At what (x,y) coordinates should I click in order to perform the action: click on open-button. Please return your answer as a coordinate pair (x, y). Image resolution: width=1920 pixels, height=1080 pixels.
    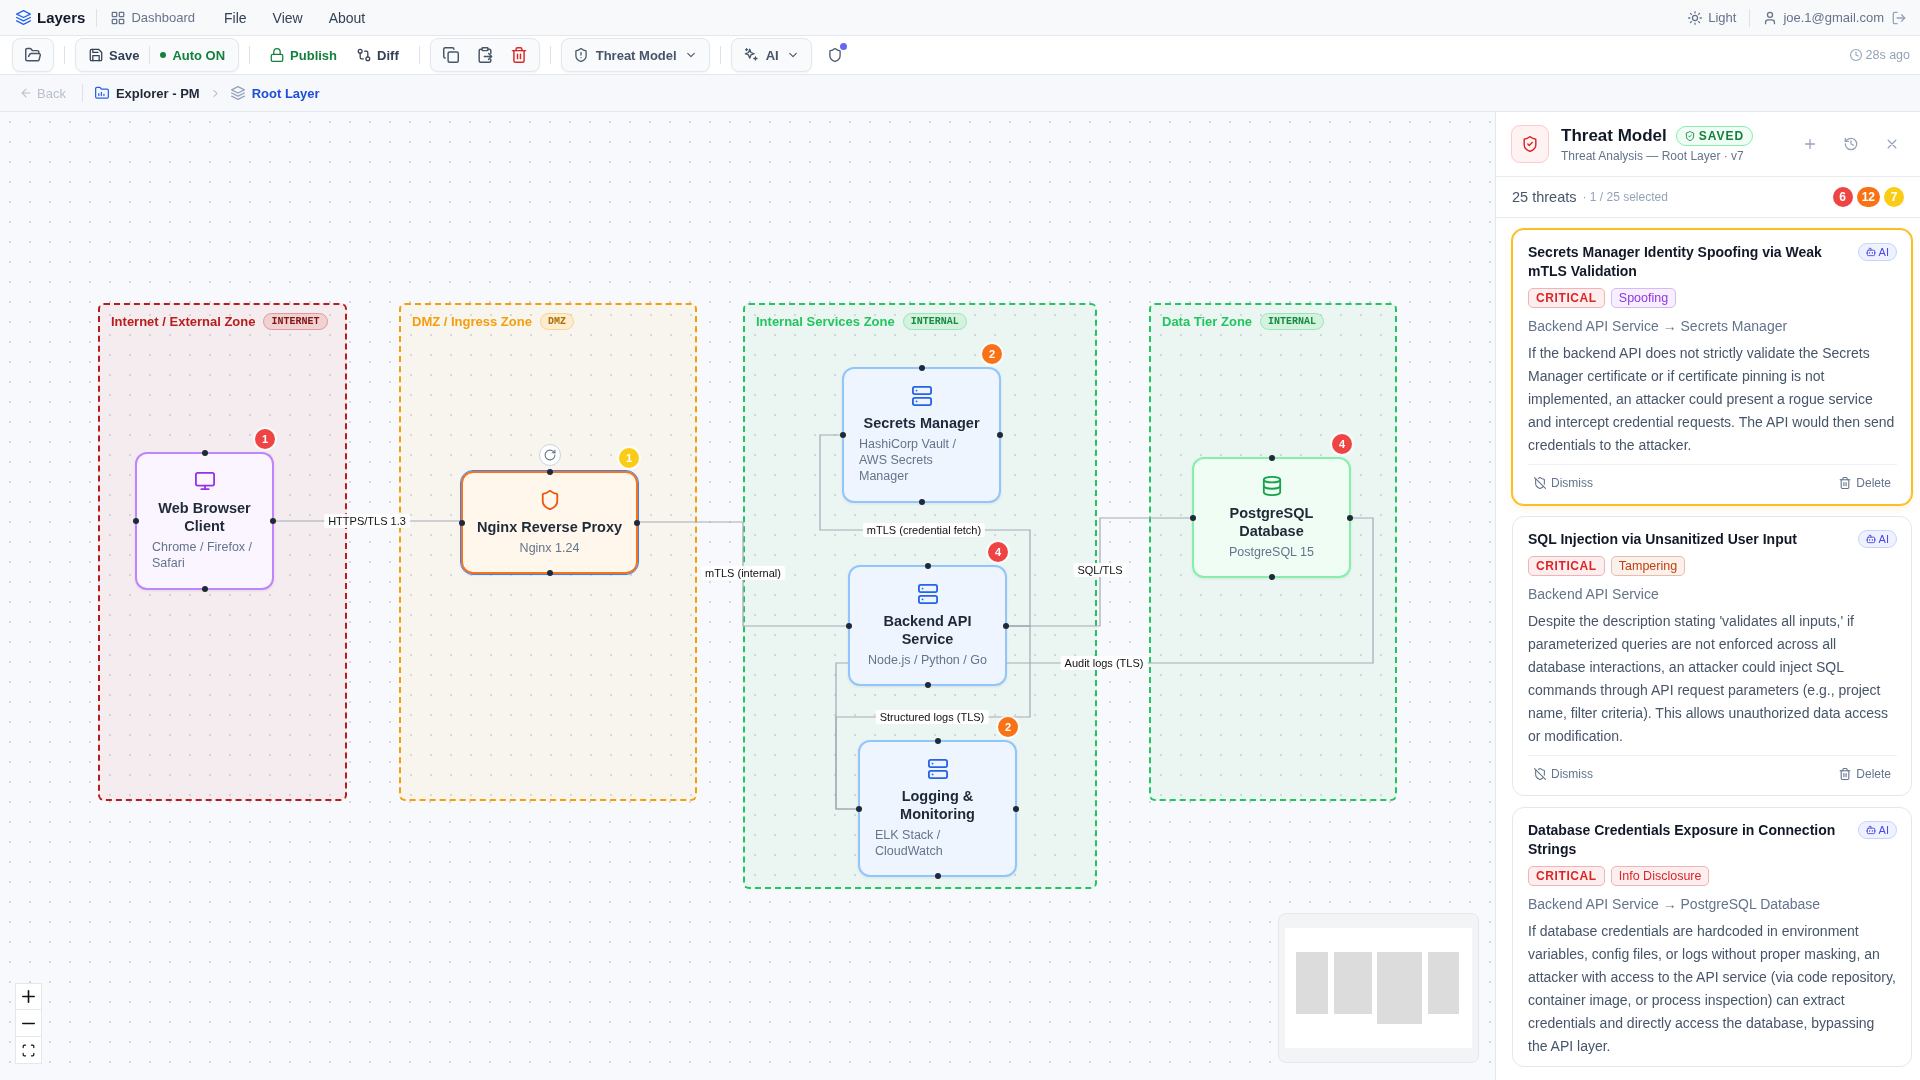
    Looking at the image, I should click on (33, 55).